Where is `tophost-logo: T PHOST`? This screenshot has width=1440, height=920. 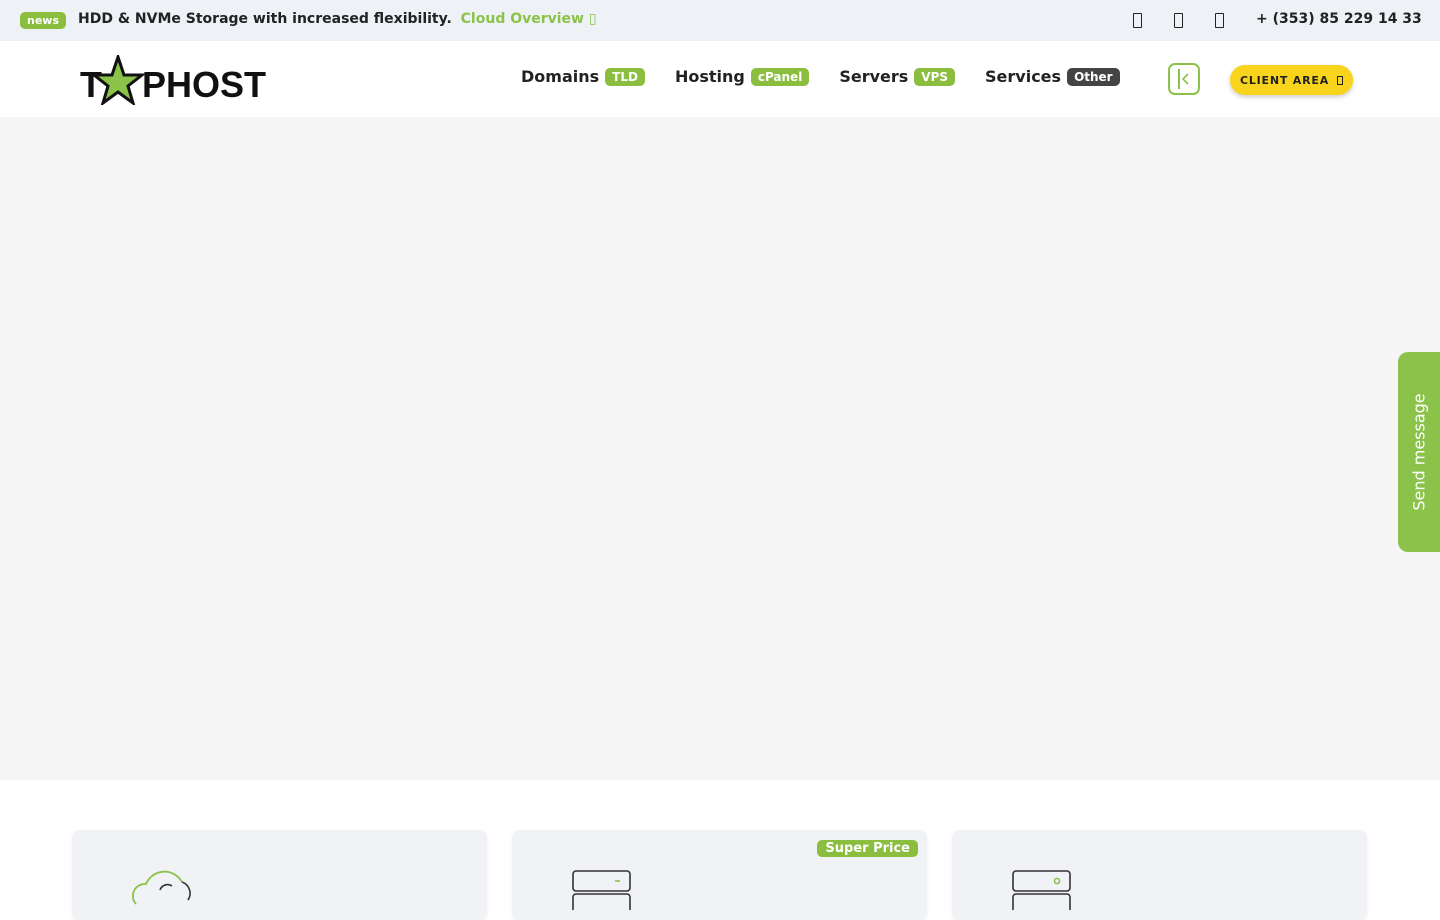 tophost-logo: T PHOST is located at coordinates (173, 79).